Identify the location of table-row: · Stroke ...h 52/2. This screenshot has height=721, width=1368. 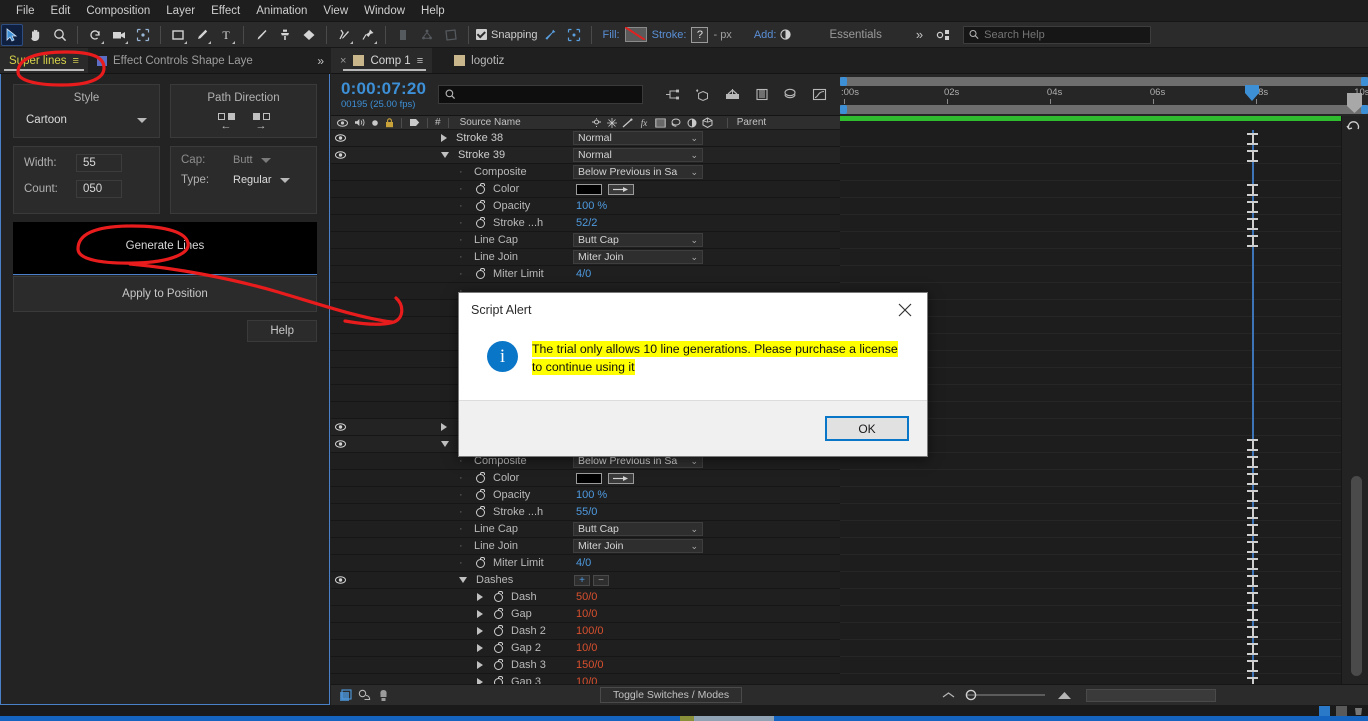
(585, 223).